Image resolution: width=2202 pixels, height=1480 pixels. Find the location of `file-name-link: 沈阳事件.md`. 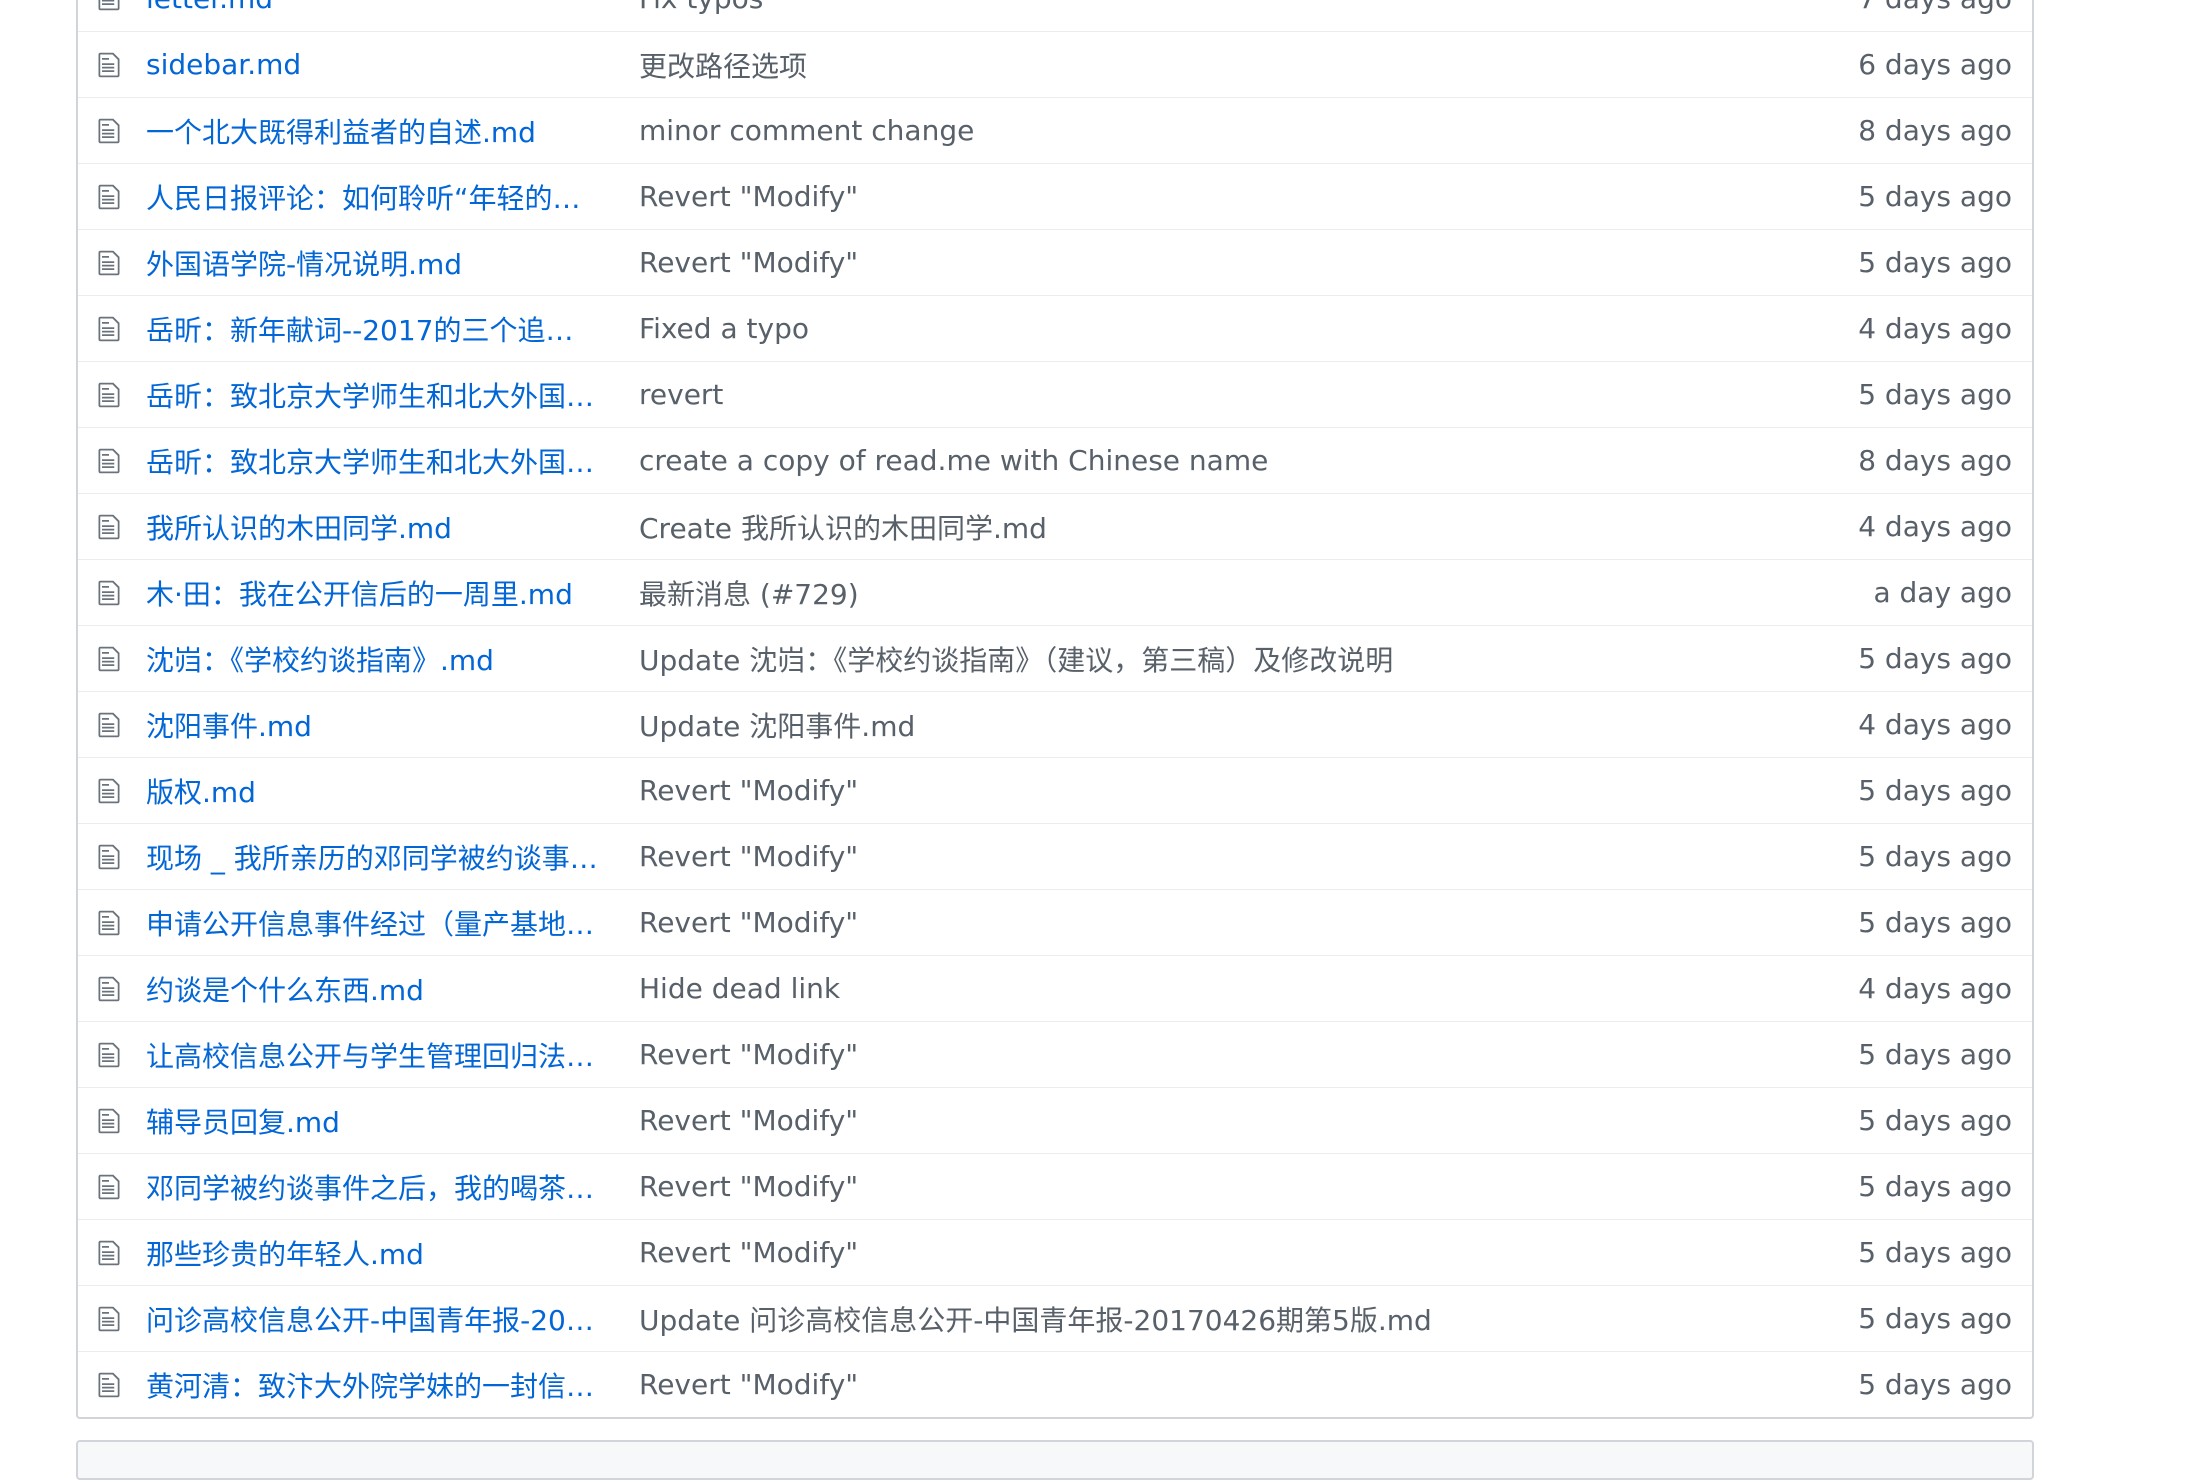

file-name-link: 沈阳事件.md is located at coordinates (373, 725).